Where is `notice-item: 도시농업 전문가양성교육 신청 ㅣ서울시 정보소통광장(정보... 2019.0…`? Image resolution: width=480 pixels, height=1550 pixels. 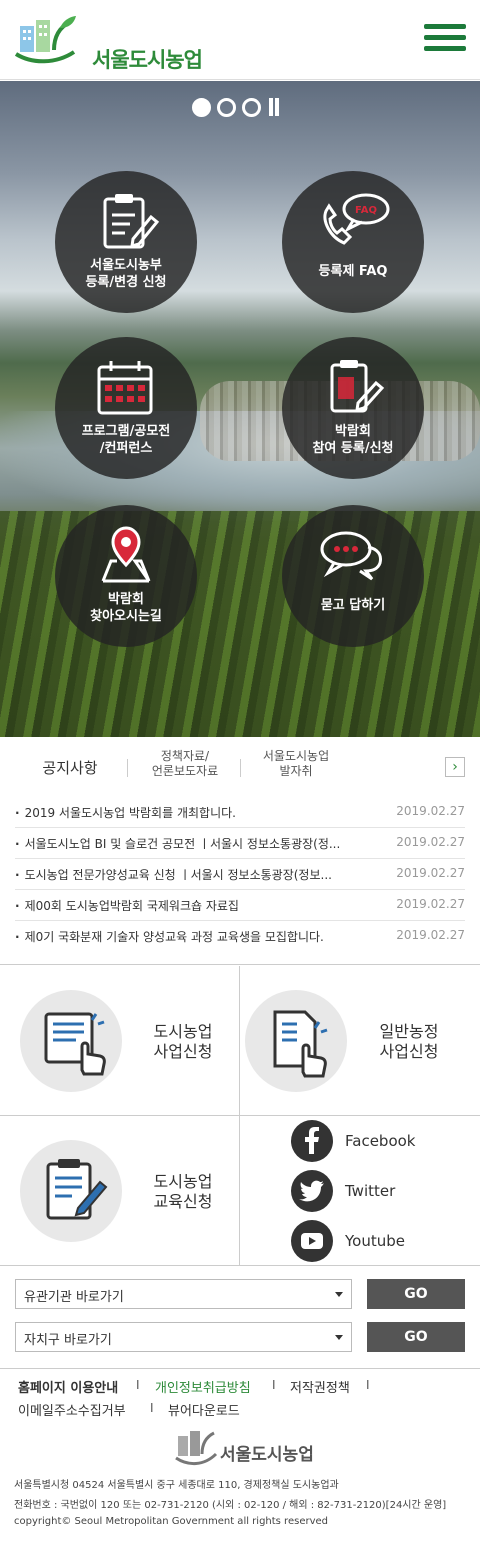
notice-item: 도시농업 전문가양성교육 신청 ㅣ서울시 정보소통광장(정보... 2019.0… is located at coordinates (240, 874).